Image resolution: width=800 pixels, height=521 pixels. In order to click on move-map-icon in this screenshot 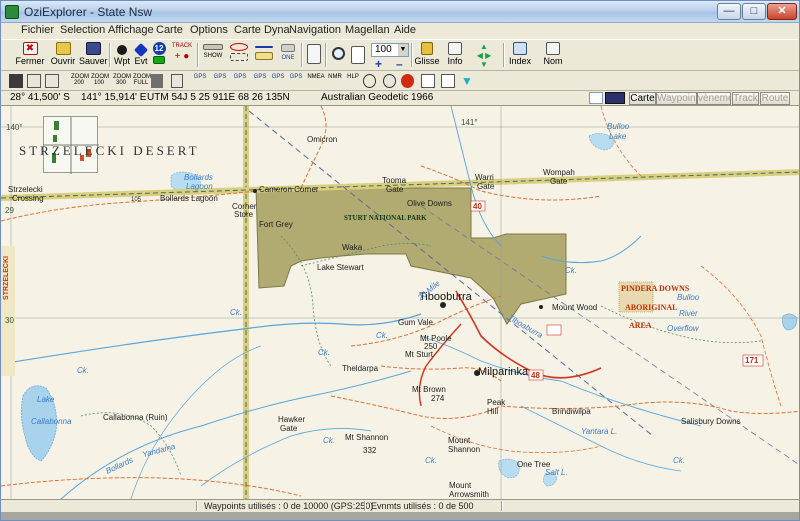, I will do `click(16, 81)`.